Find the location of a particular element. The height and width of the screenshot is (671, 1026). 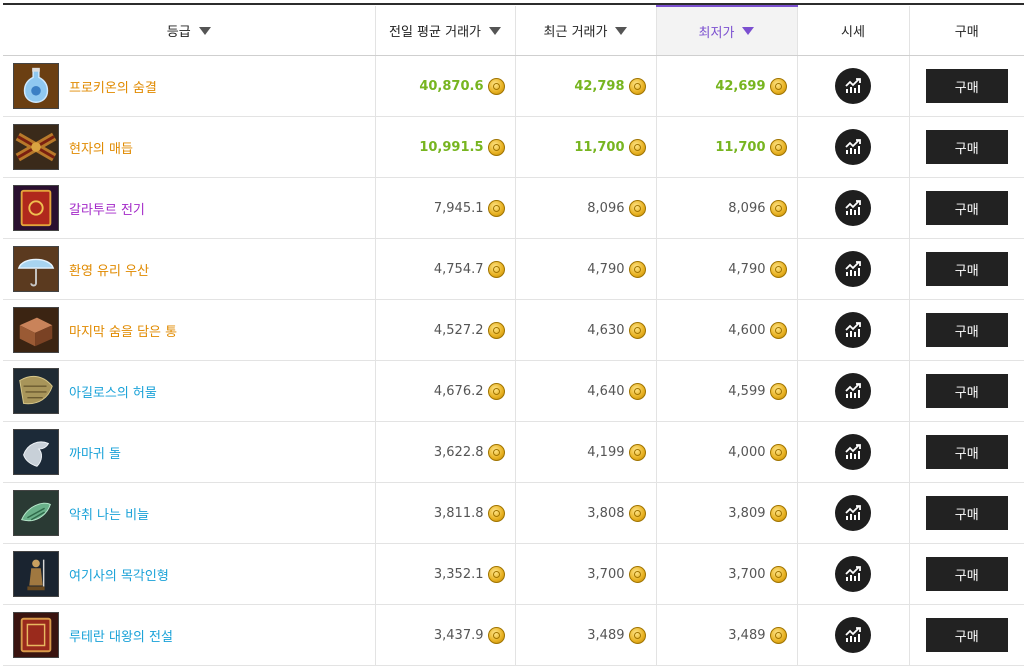

recent-price-cell: 4,199 is located at coordinates (585, 452).